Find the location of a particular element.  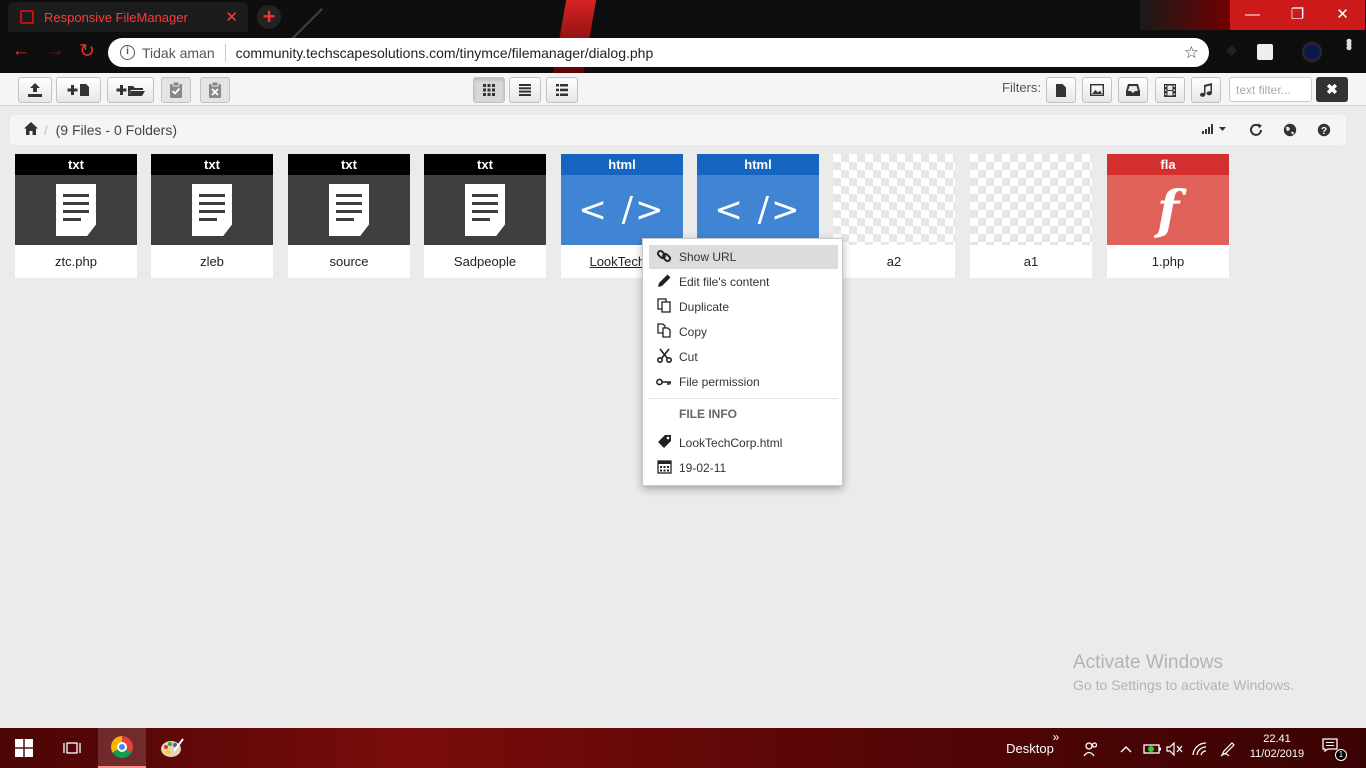

help-icon: ? is located at coordinates (1324, 131).